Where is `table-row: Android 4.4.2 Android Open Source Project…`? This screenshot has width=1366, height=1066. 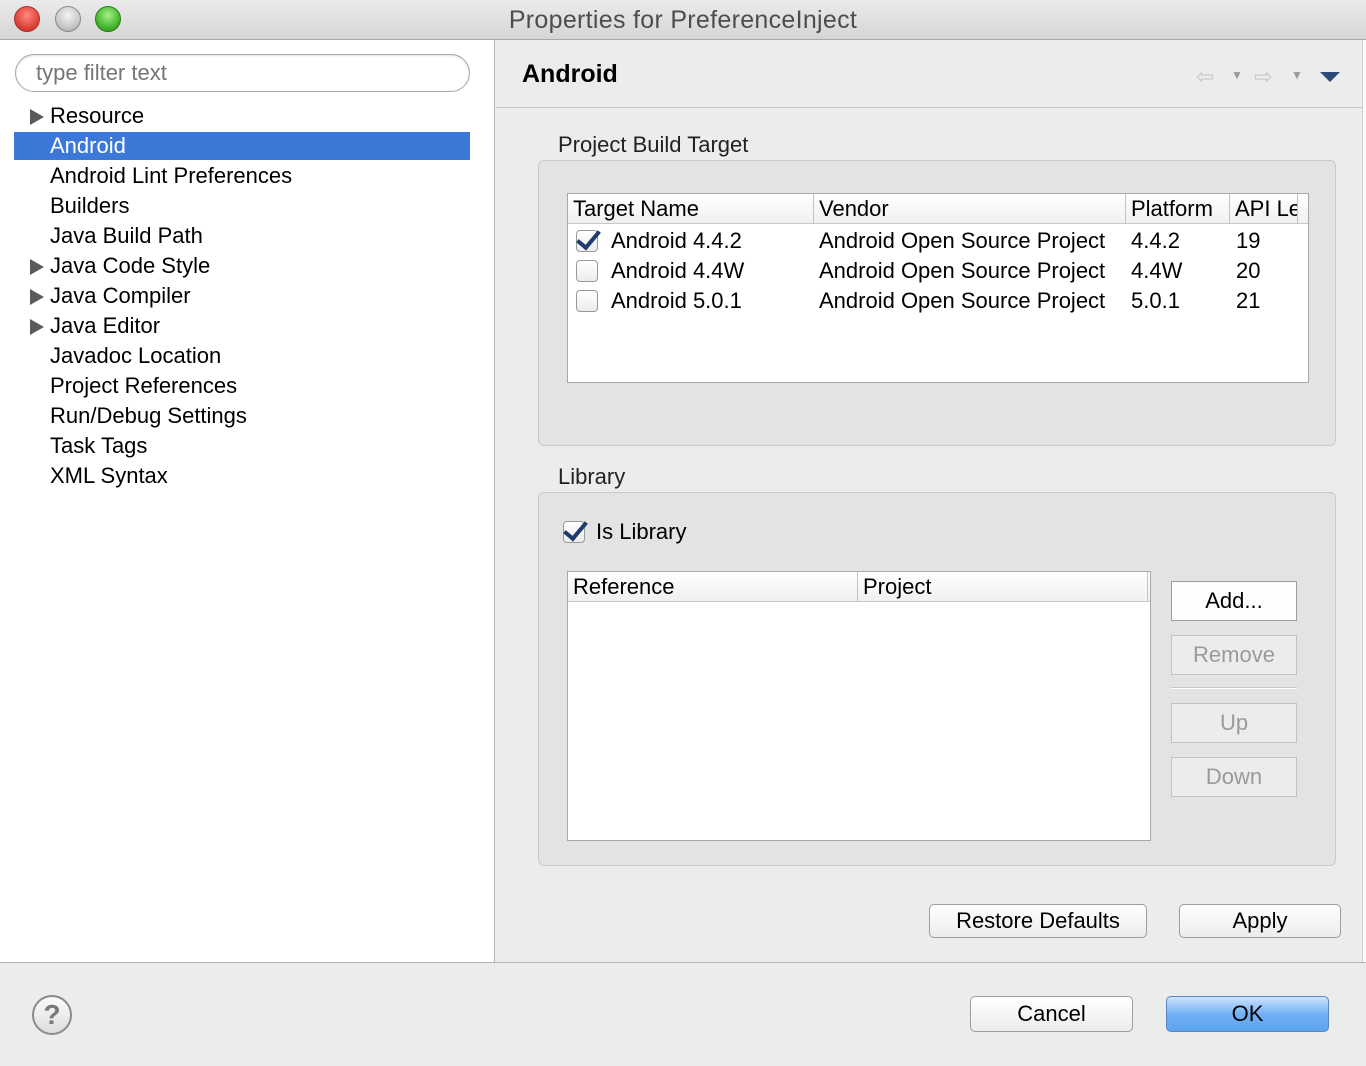
table-row: Android 4.4.2 Android Open Source Project… is located at coordinates (938, 241).